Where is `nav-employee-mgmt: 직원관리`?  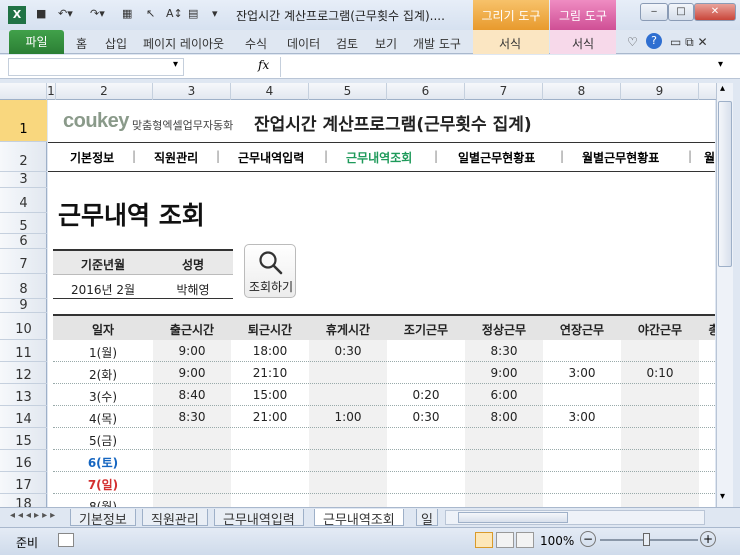 nav-employee-mgmt: 직원관리 is located at coordinates (176, 157).